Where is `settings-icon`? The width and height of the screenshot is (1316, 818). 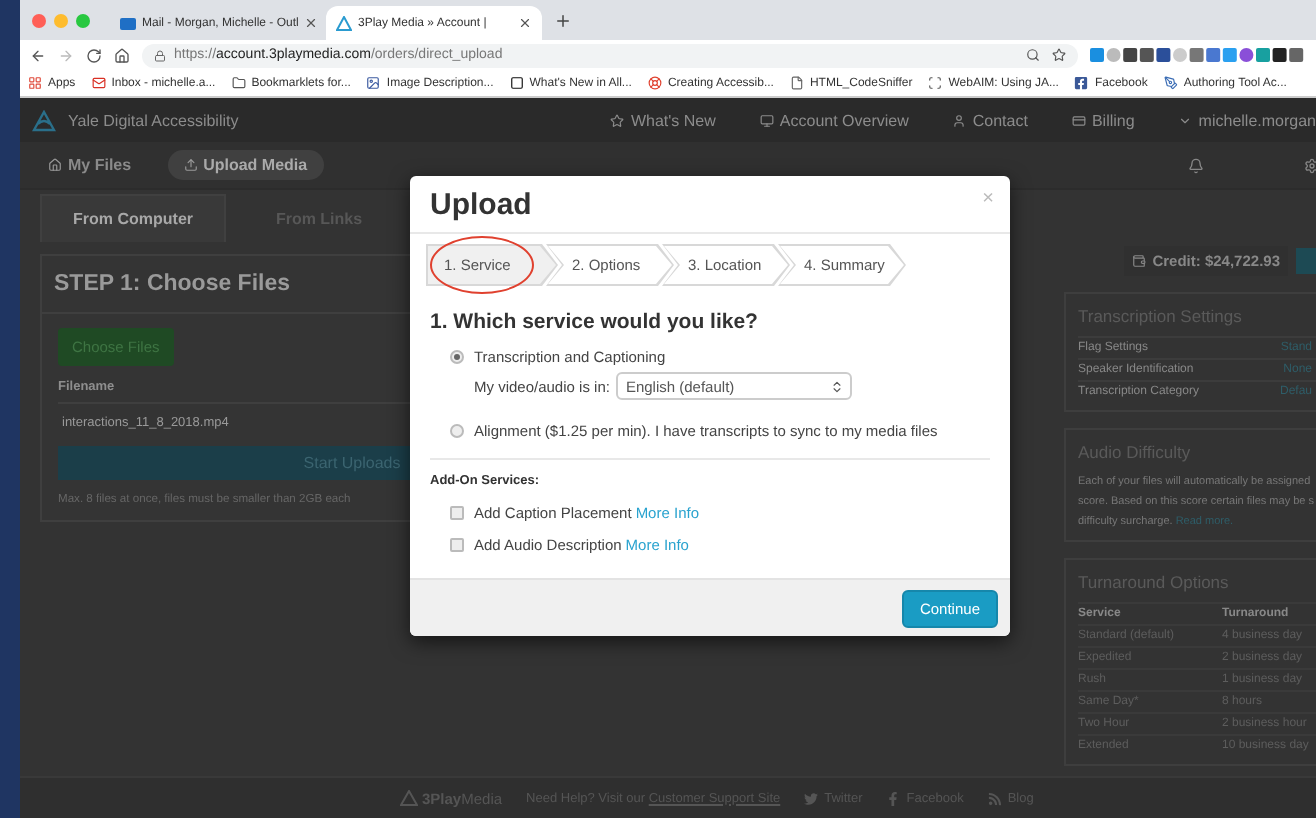
settings-icon is located at coordinates (1310, 165).